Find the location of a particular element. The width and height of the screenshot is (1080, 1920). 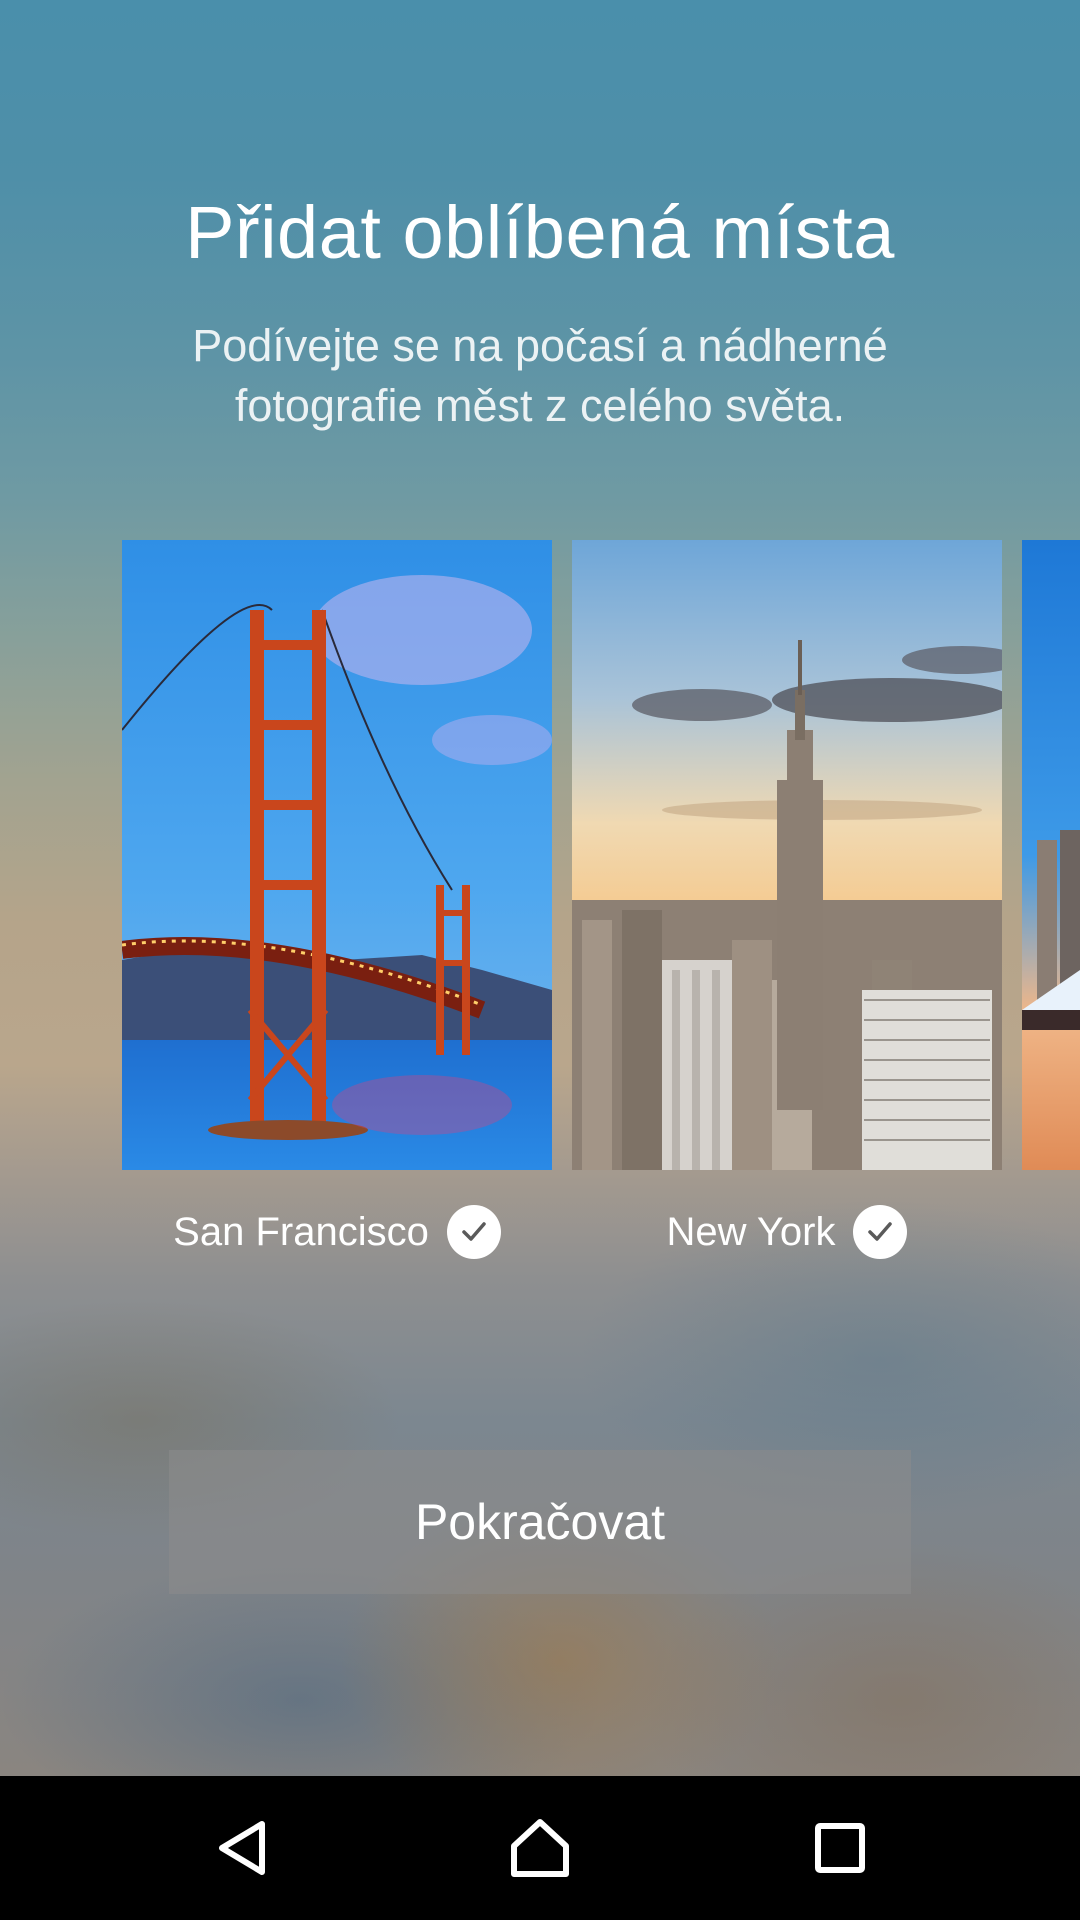

city-caption-new-york: New York is located at coordinates (787, 1230).